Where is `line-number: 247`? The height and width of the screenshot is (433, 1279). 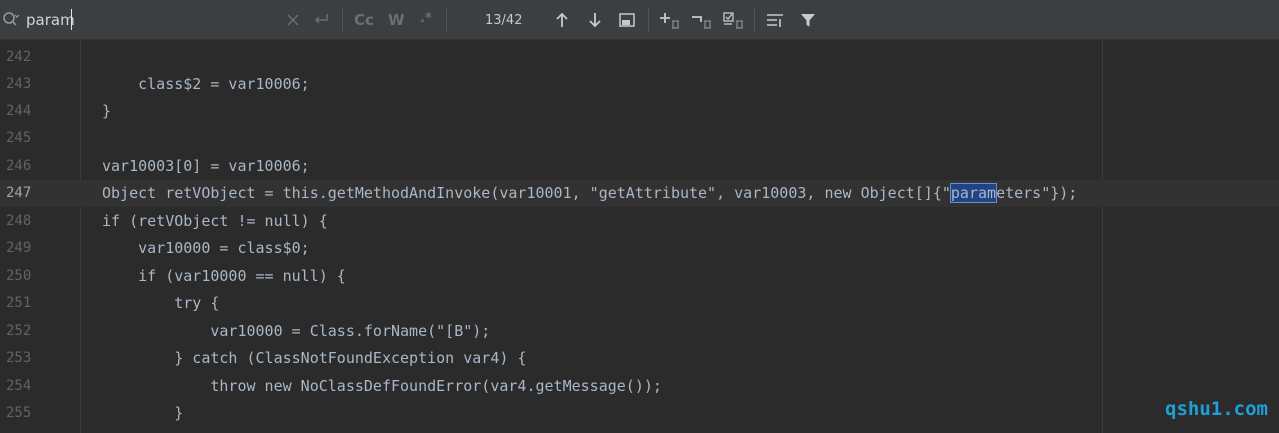 line-number: 247 is located at coordinates (19, 193).